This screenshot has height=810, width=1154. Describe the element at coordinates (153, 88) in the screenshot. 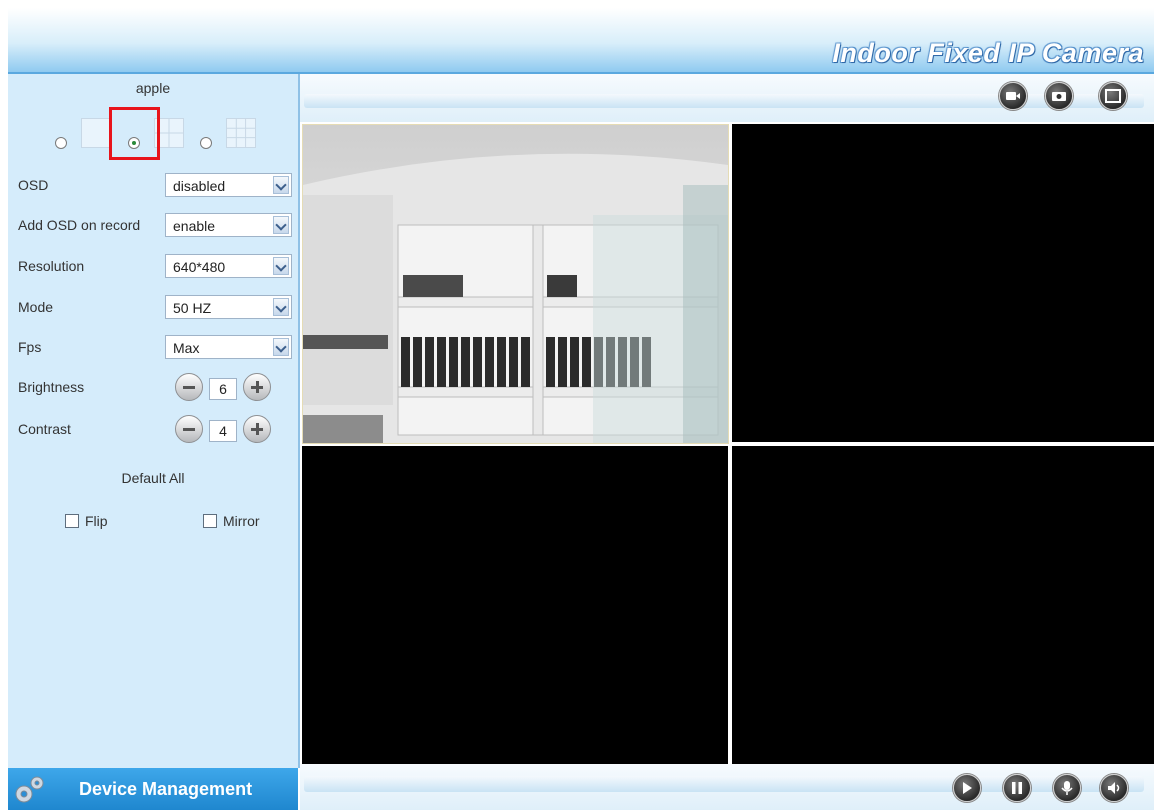

I see `camera-name: apple` at that location.